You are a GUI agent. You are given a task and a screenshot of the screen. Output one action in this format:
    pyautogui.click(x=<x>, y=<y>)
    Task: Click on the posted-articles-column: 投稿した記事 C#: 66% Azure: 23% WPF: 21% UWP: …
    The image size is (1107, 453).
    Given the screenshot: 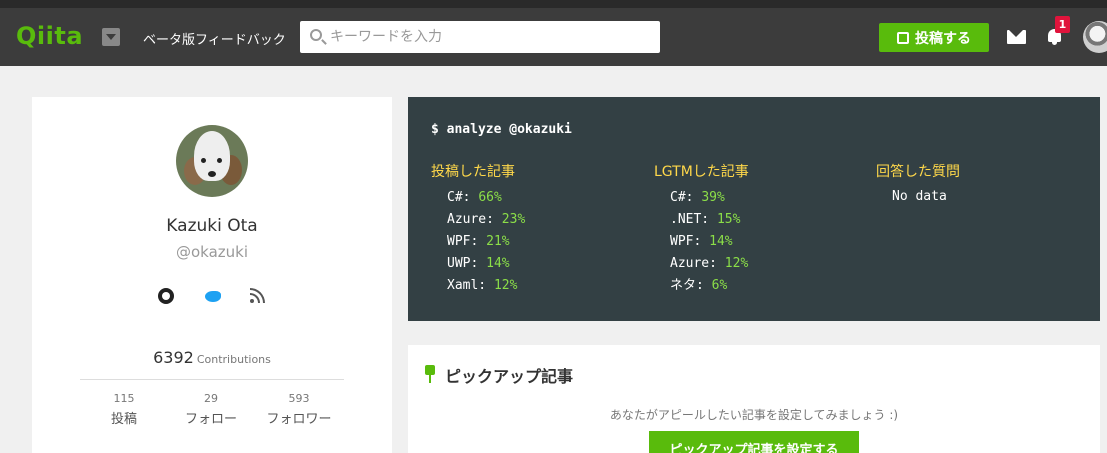 What is the action you would take?
    pyautogui.click(x=541, y=230)
    